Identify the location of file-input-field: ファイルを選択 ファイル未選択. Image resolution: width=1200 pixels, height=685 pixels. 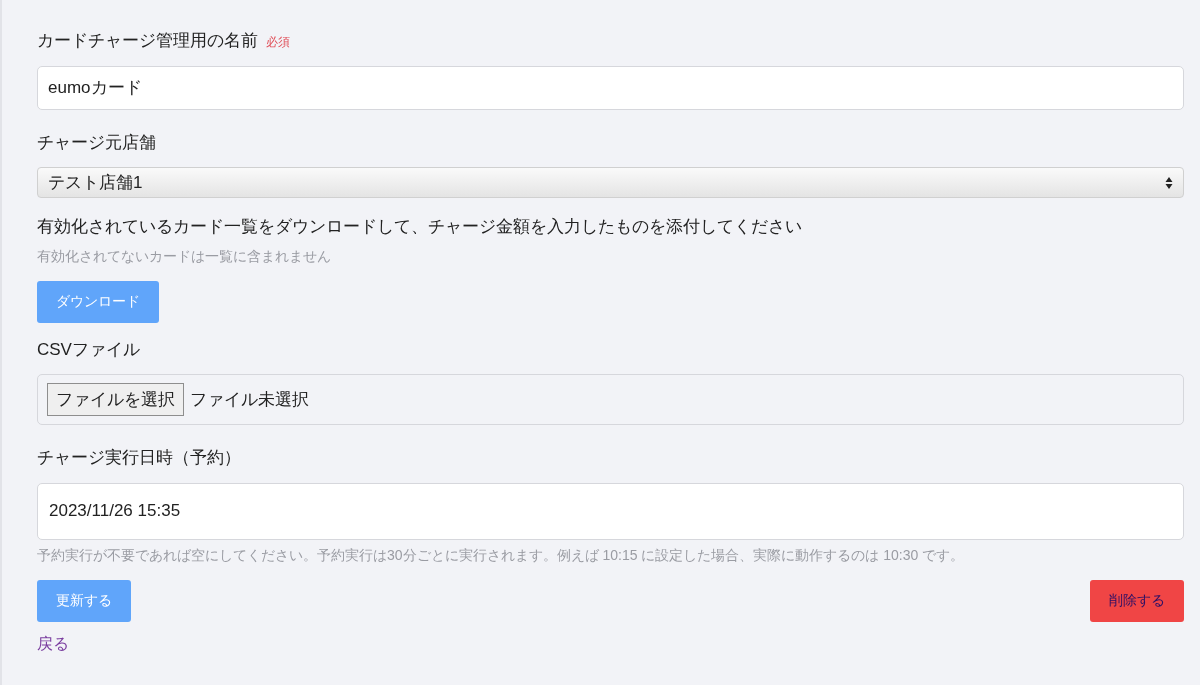
(610, 399).